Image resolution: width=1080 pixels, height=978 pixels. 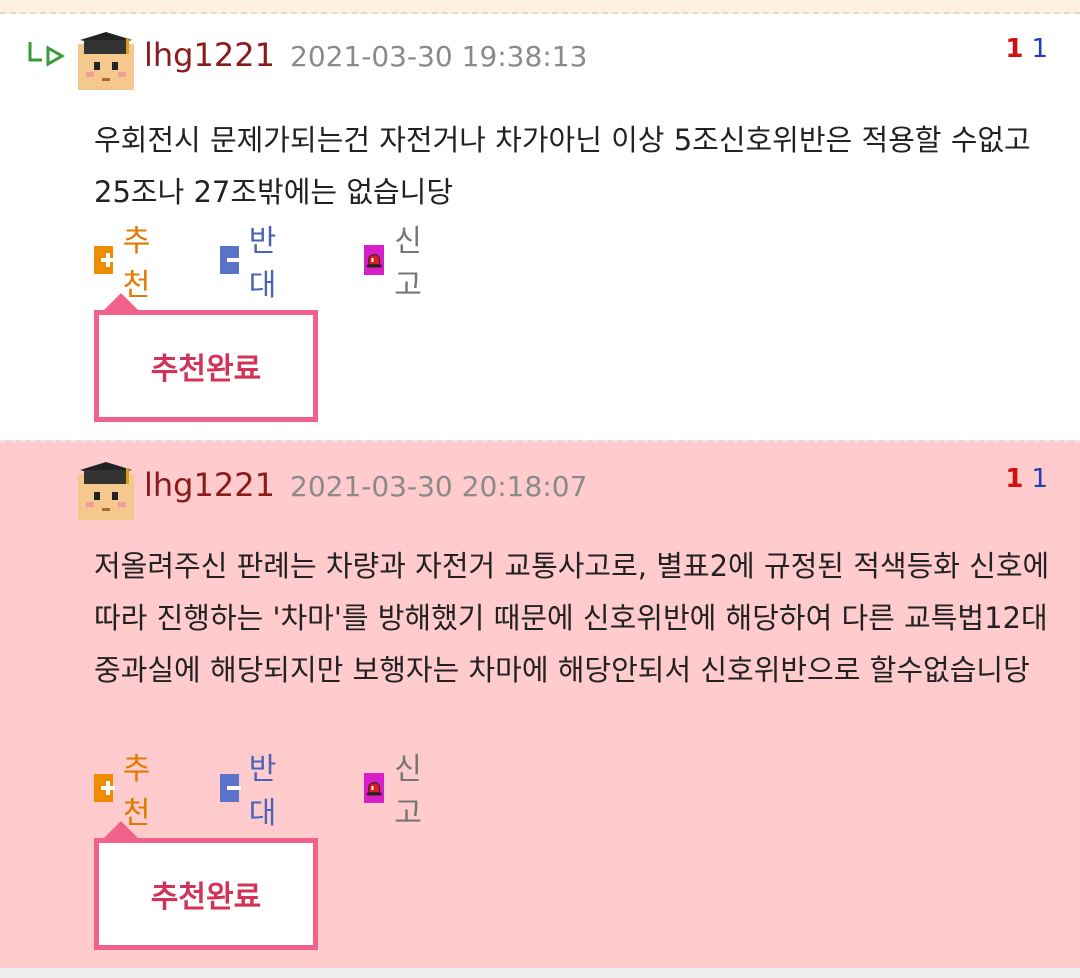 What do you see at coordinates (439, 56) in the screenshot?
I see `timestamp: 2021-03-30 19:38:13` at bounding box center [439, 56].